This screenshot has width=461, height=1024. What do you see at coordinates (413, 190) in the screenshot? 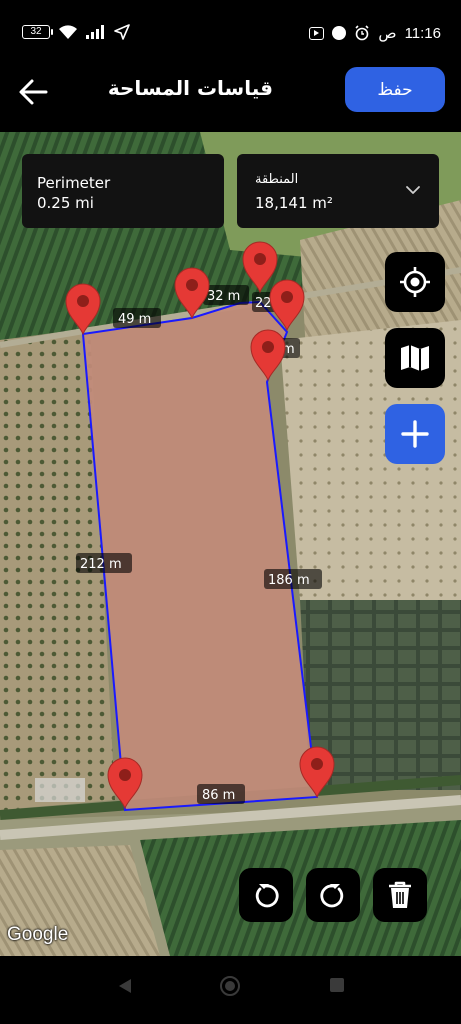
I see `chevron-down-icon` at bounding box center [413, 190].